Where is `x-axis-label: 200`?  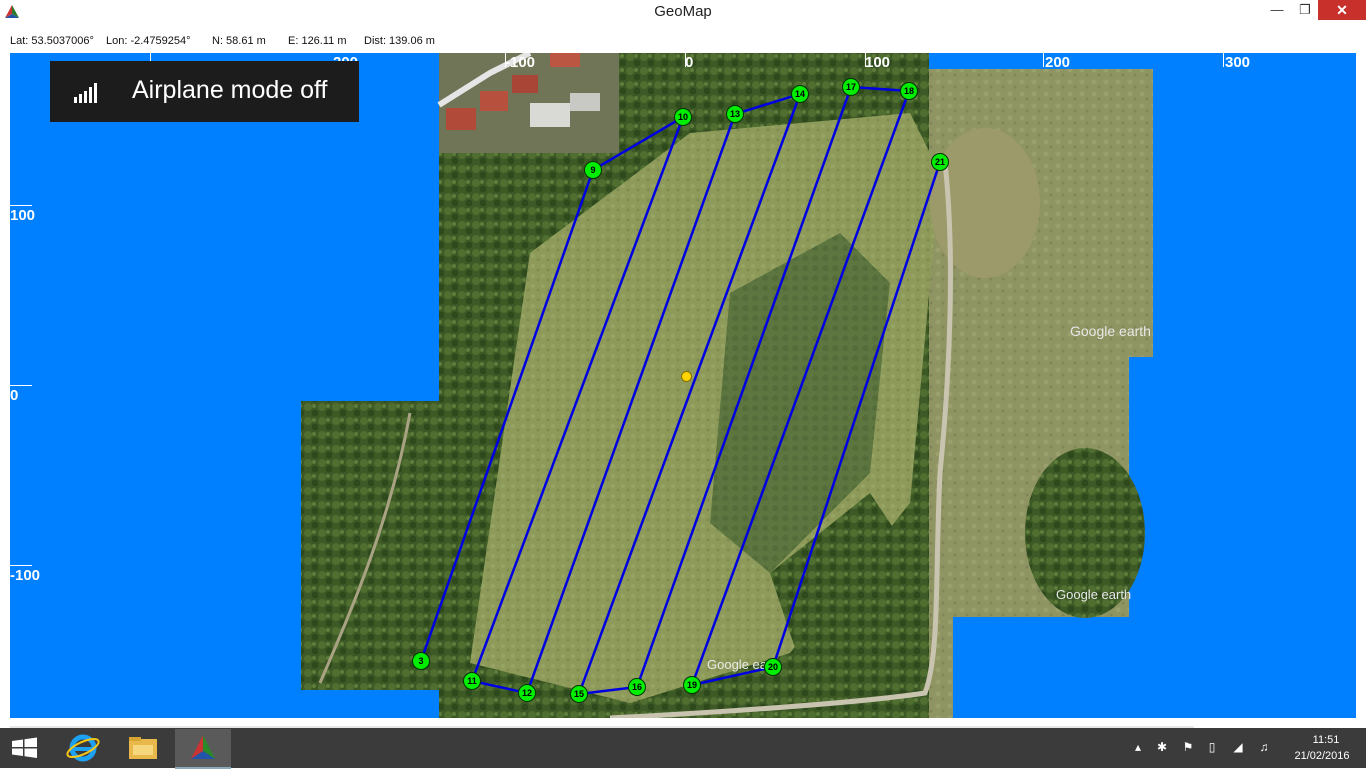
x-axis-label: 200 is located at coordinates (1058, 62).